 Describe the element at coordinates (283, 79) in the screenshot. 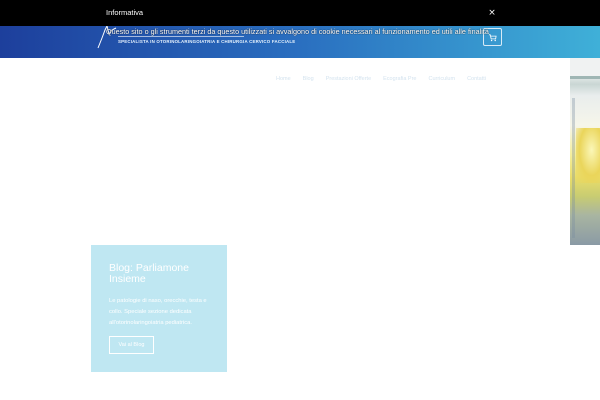

I see `nav-item-home: Home` at that location.